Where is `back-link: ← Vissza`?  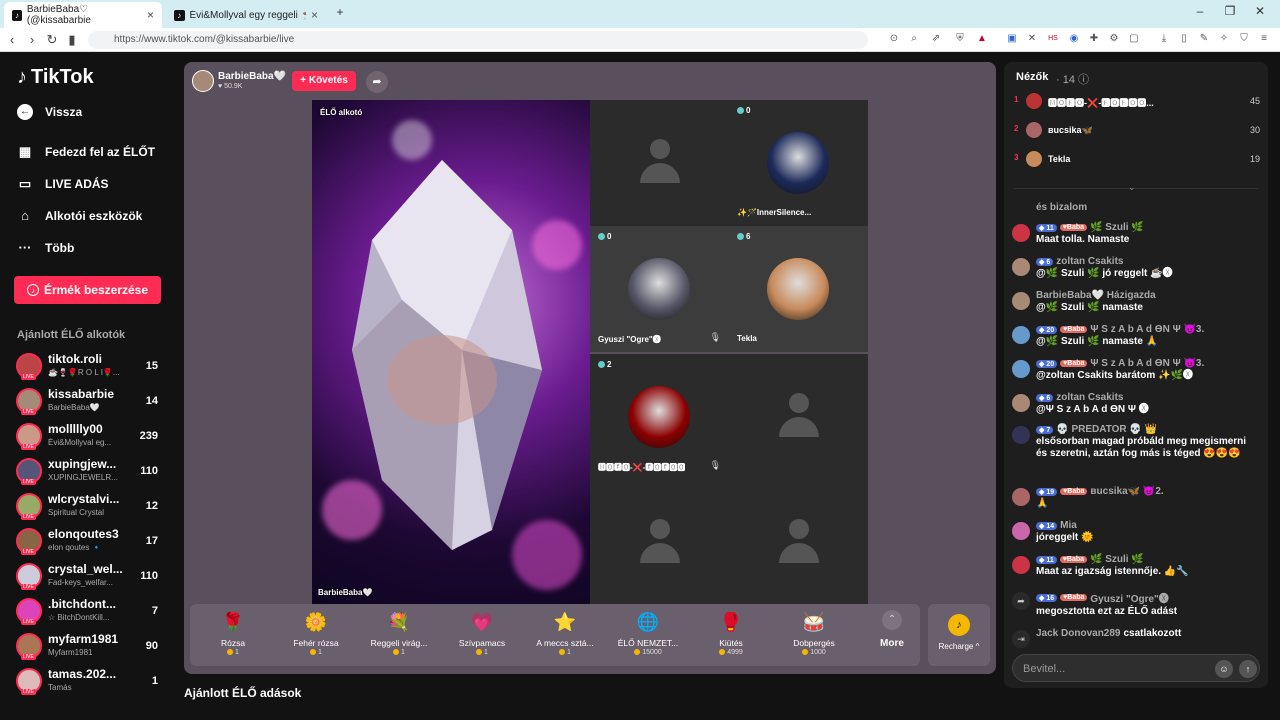 back-link: ← Vissza is located at coordinates (49, 112).